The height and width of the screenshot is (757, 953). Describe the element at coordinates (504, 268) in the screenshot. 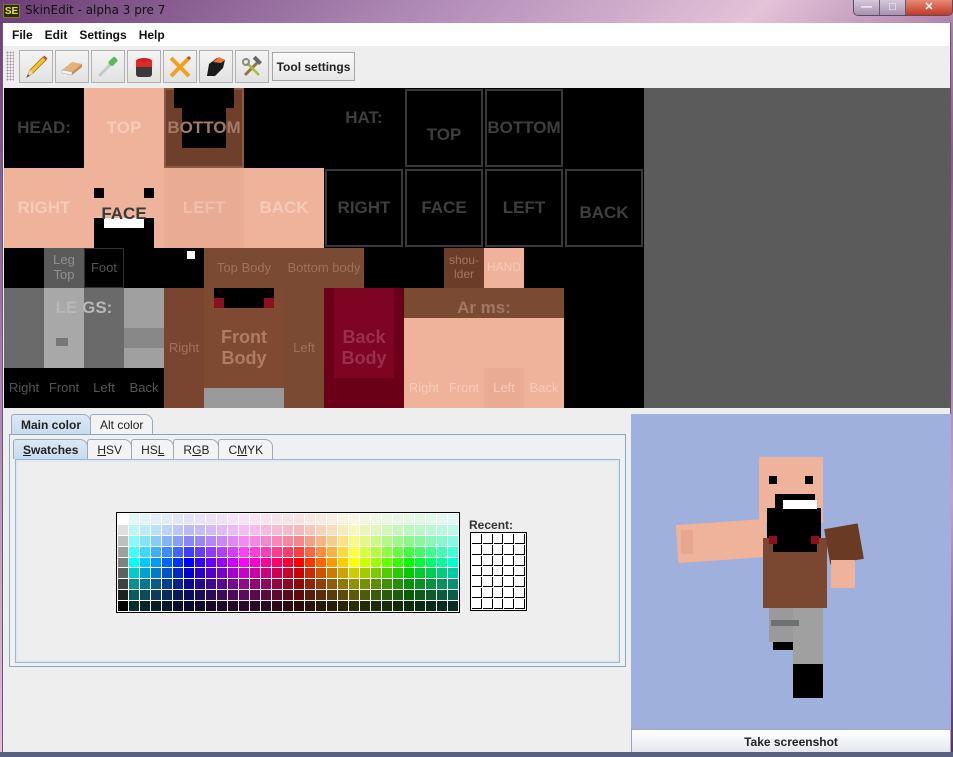

I see `arm-hand-region: HAND` at that location.